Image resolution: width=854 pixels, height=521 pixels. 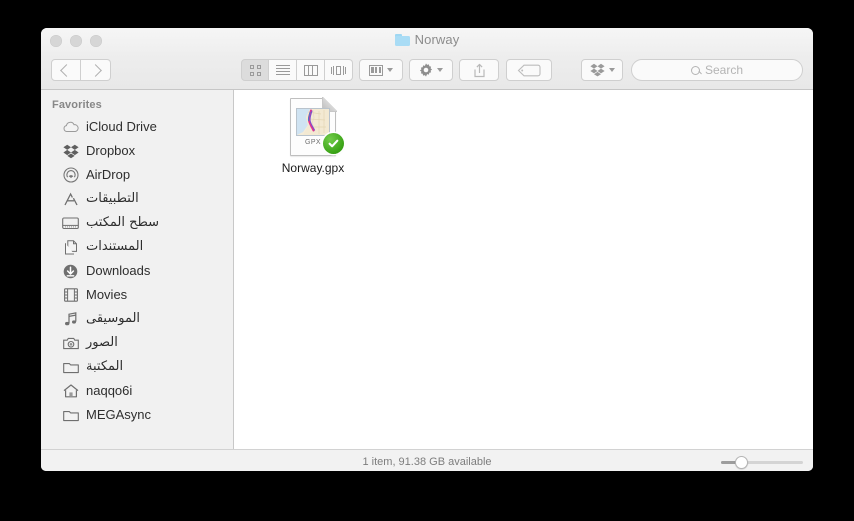 I want to click on toolbar: Search, so click(x=427, y=71).